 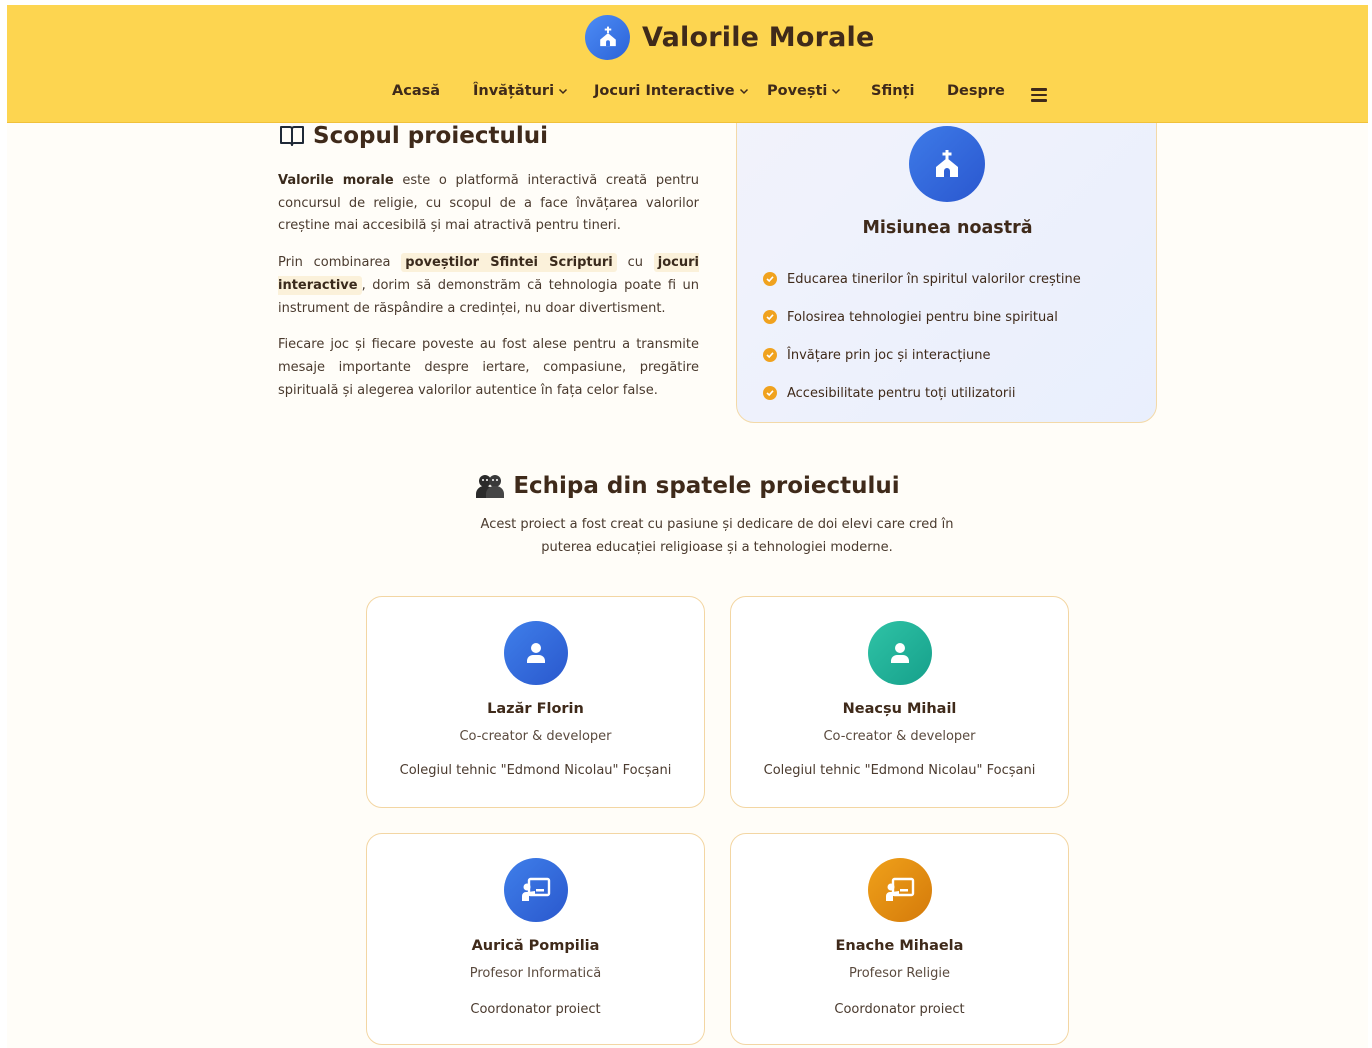 I want to click on nav-teachings: Învățături, so click(x=520, y=91).